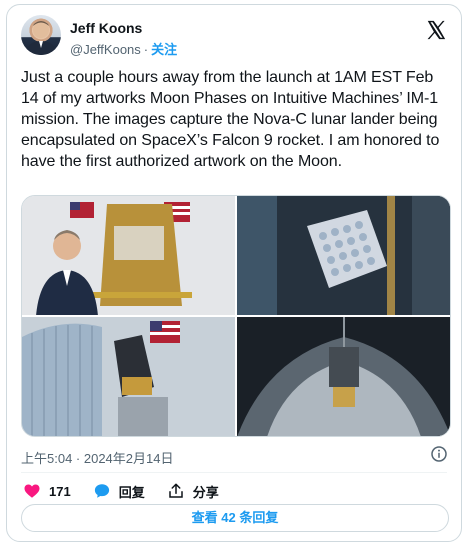 The width and height of the screenshot is (469, 549). What do you see at coordinates (205, 492) in the screenshot?
I see `share-label: 分享` at bounding box center [205, 492].